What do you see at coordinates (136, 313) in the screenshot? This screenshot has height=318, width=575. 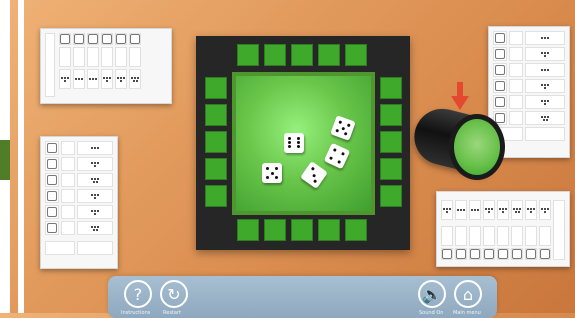 I see `help-label: Instructions` at bounding box center [136, 313].